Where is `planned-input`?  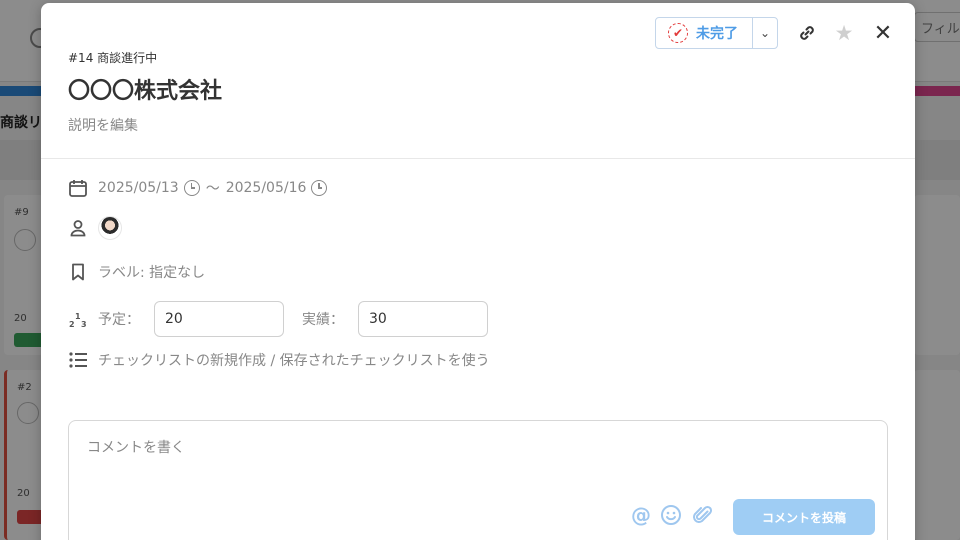 planned-input is located at coordinates (219, 319).